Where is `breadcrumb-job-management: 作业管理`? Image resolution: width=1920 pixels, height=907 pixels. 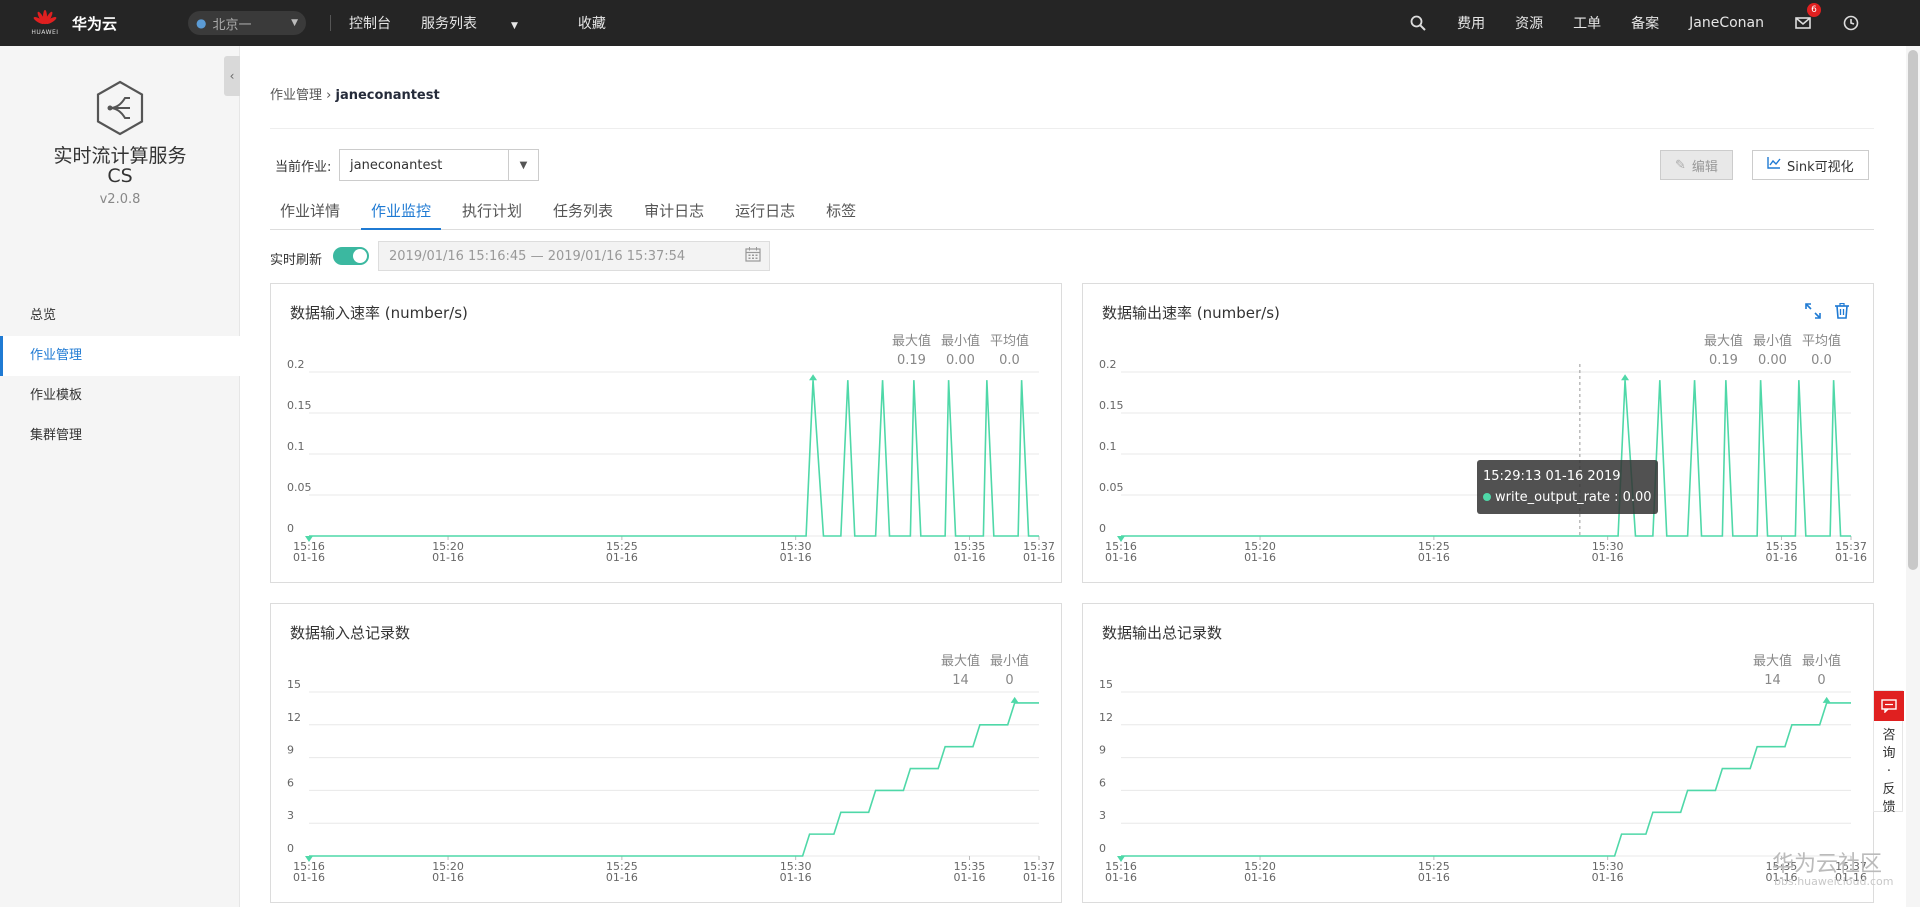 breadcrumb-job-management: 作业管理 is located at coordinates (296, 95).